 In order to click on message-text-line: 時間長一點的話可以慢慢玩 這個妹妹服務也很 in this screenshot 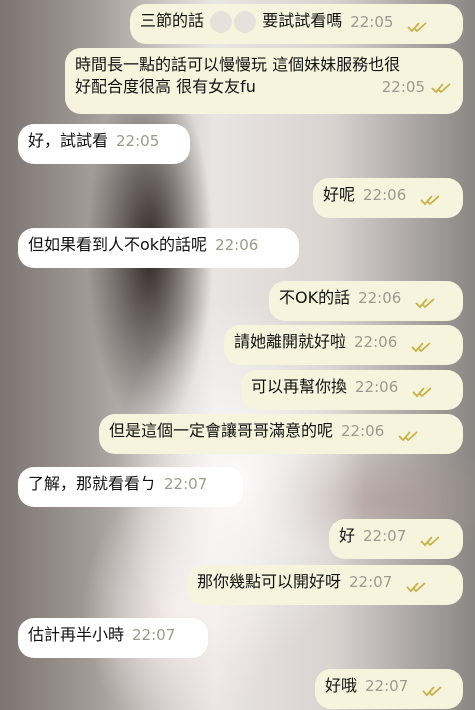, I will do `click(238, 64)`.